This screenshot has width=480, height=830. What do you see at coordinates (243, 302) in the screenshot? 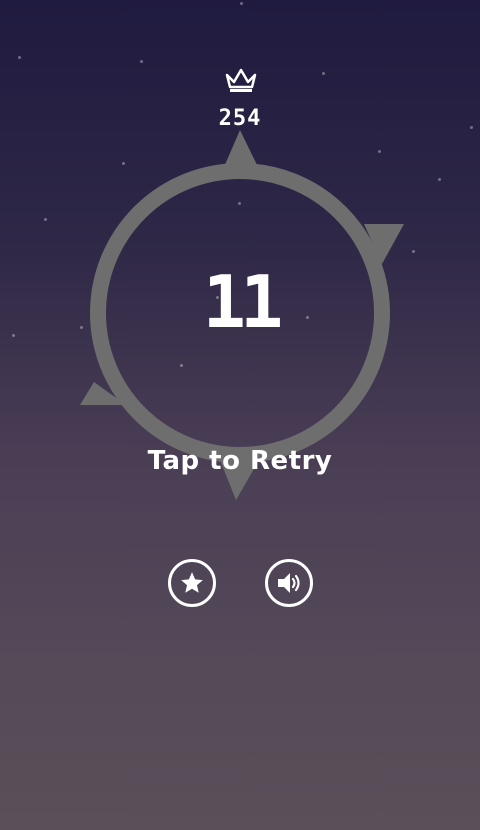
I see `current-score: 11` at bounding box center [243, 302].